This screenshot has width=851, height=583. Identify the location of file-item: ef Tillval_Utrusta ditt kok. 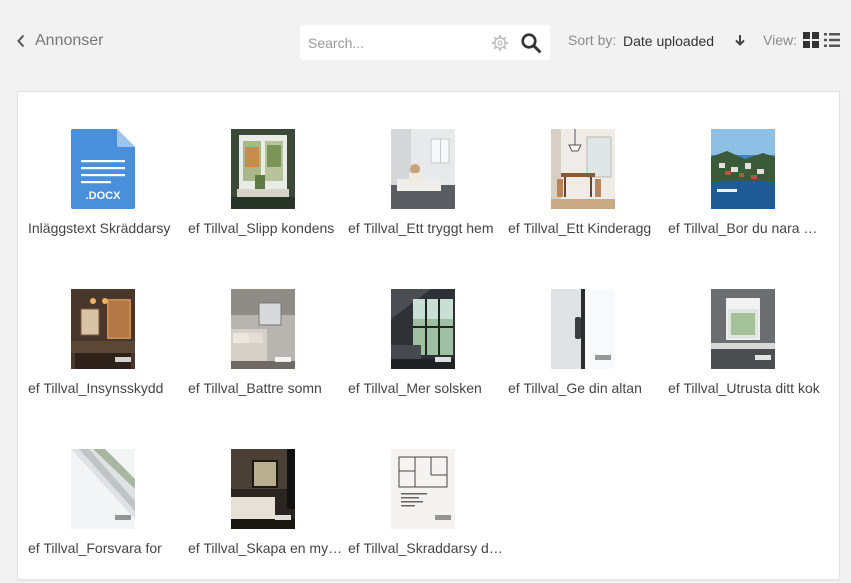
(748, 364).